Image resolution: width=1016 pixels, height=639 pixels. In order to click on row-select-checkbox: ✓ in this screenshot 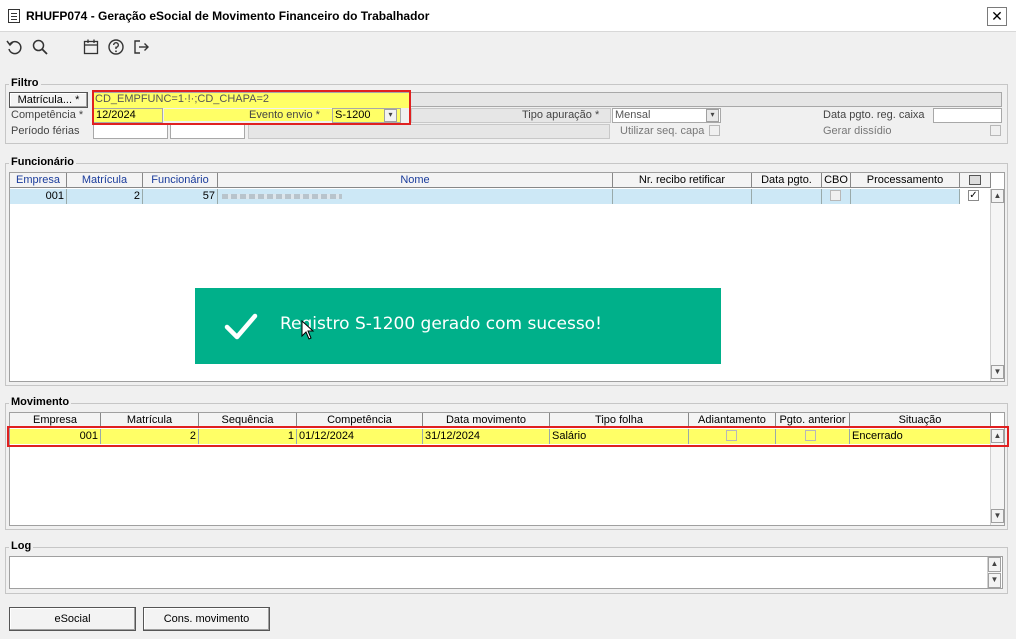, I will do `click(973, 195)`.